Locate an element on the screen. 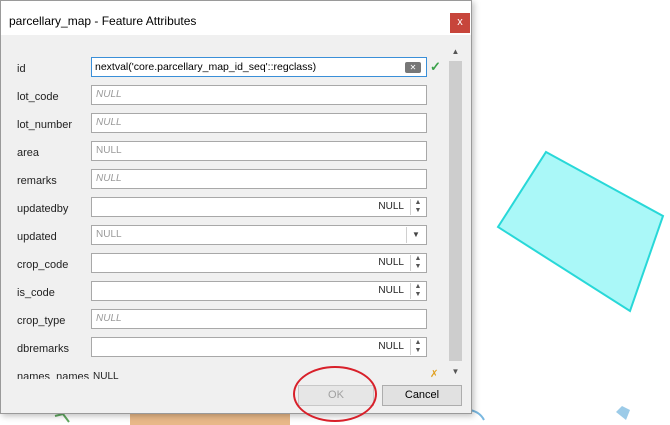 The width and height of the screenshot is (670, 425). field-label-area: area is located at coordinates (28, 153).